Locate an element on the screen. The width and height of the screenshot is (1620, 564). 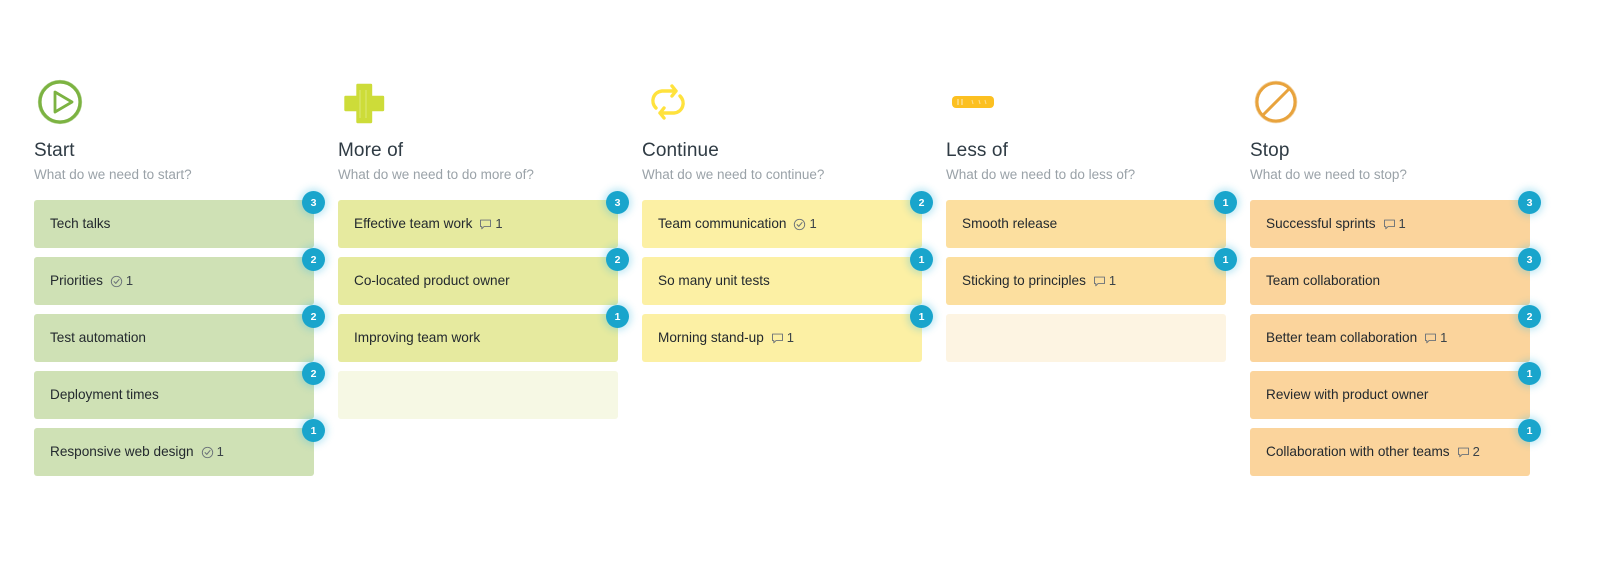
column-title: Continue is located at coordinates (680, 150).